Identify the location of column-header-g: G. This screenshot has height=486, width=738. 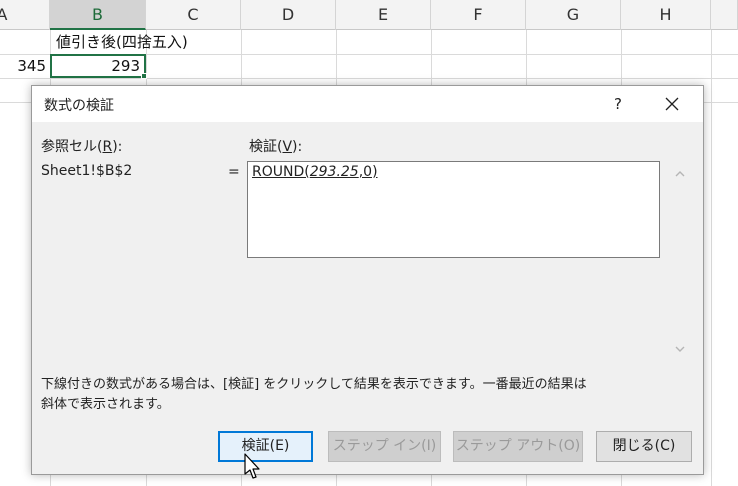
(573, 15).